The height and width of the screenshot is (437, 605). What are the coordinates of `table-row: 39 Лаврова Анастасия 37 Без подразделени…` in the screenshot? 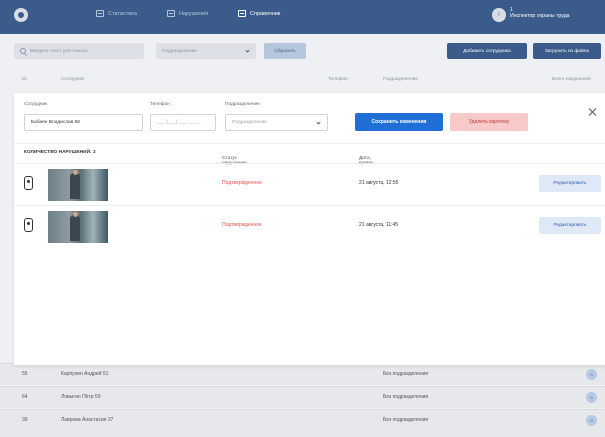 It's located at (302, 423).